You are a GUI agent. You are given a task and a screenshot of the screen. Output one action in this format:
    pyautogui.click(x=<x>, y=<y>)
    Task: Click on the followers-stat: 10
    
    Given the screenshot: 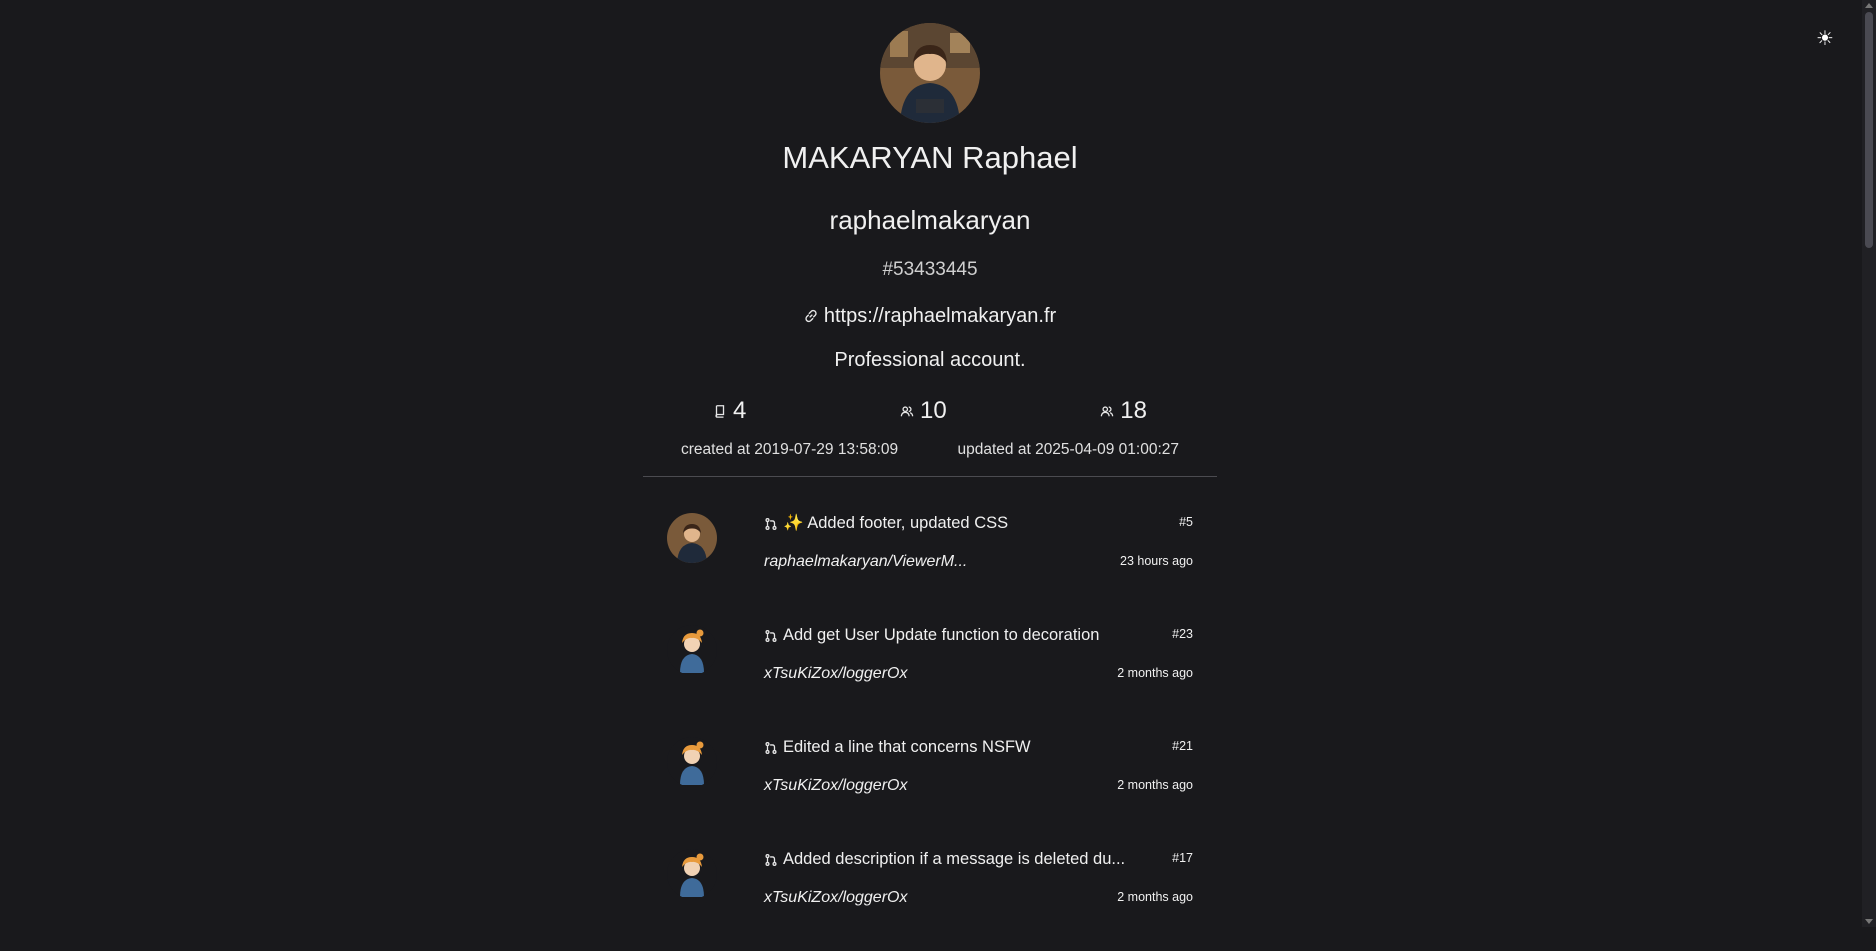 What is the action you would take?
    pyautogui.click(x=923, y=411)
    